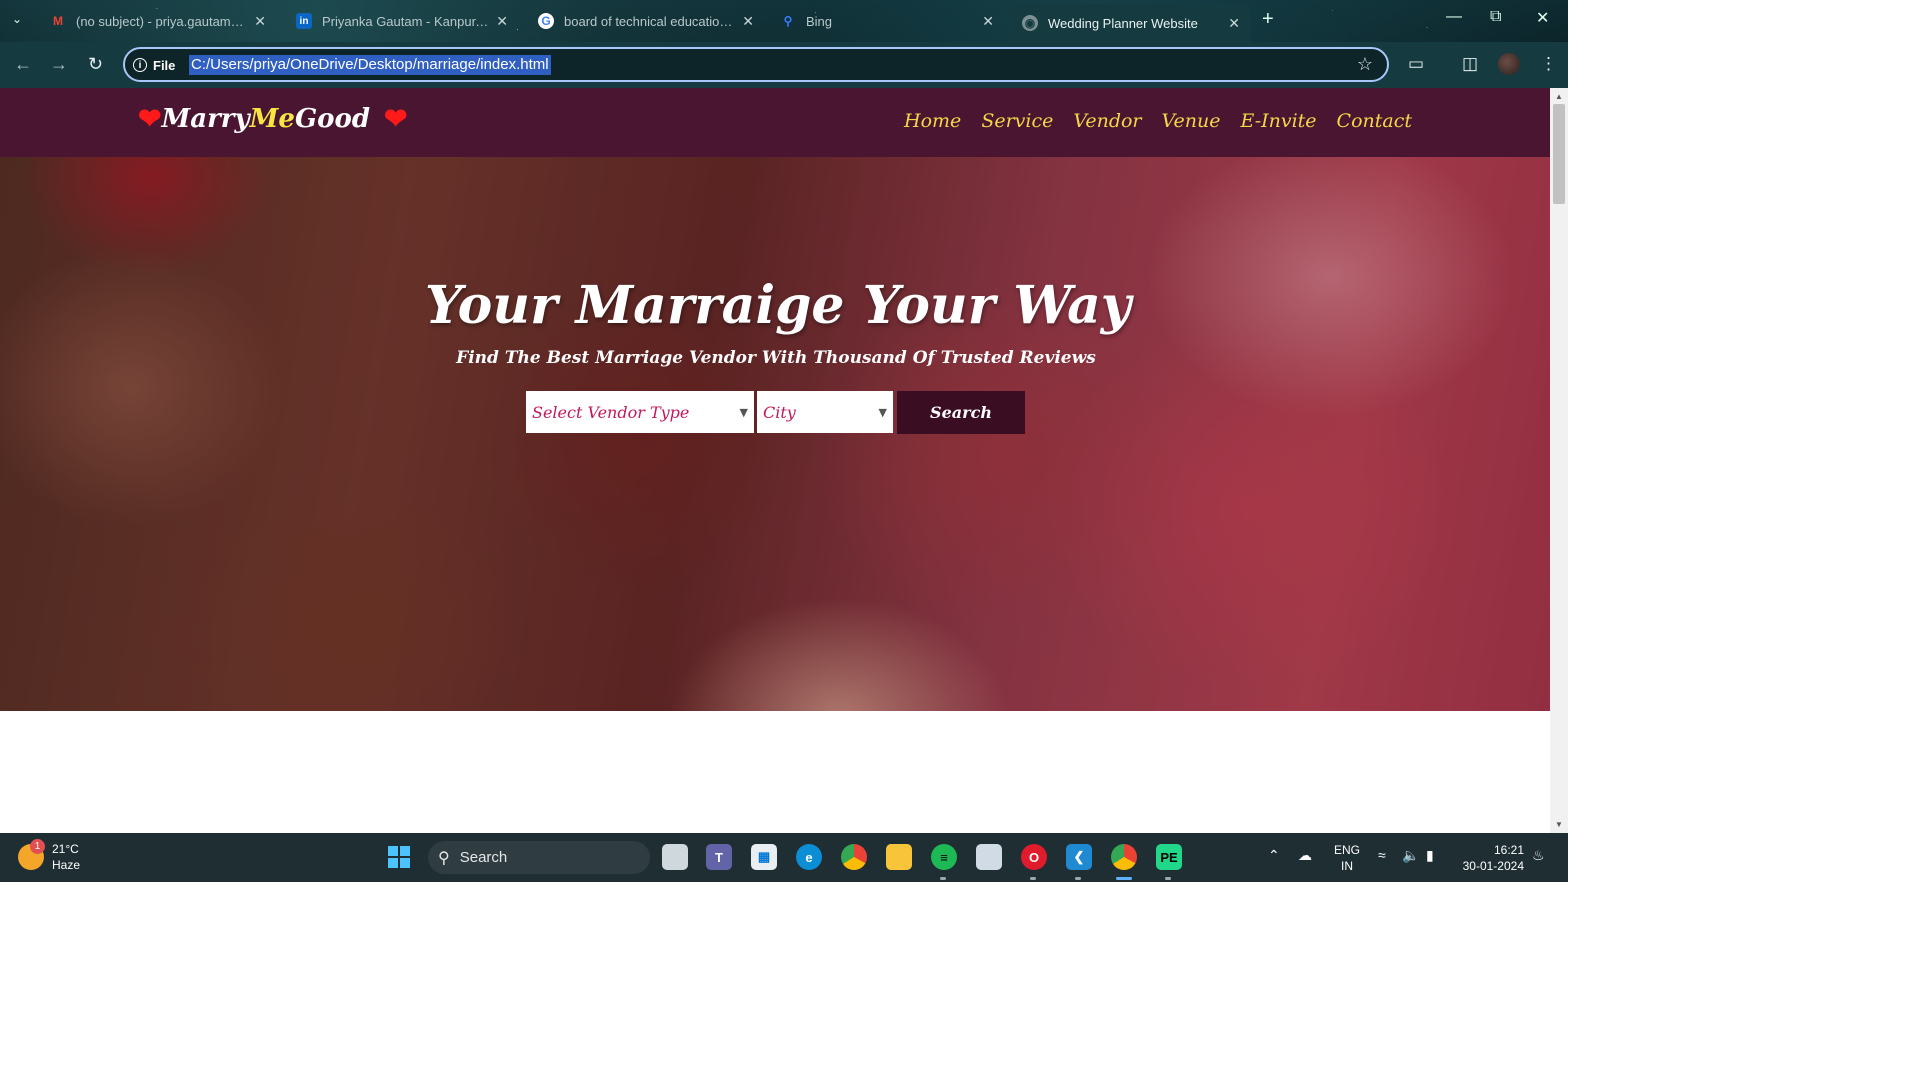  Describe the element at coordinates (1107, 121) in the screenshot. I see `nav-vendor: Vendor` at that location.